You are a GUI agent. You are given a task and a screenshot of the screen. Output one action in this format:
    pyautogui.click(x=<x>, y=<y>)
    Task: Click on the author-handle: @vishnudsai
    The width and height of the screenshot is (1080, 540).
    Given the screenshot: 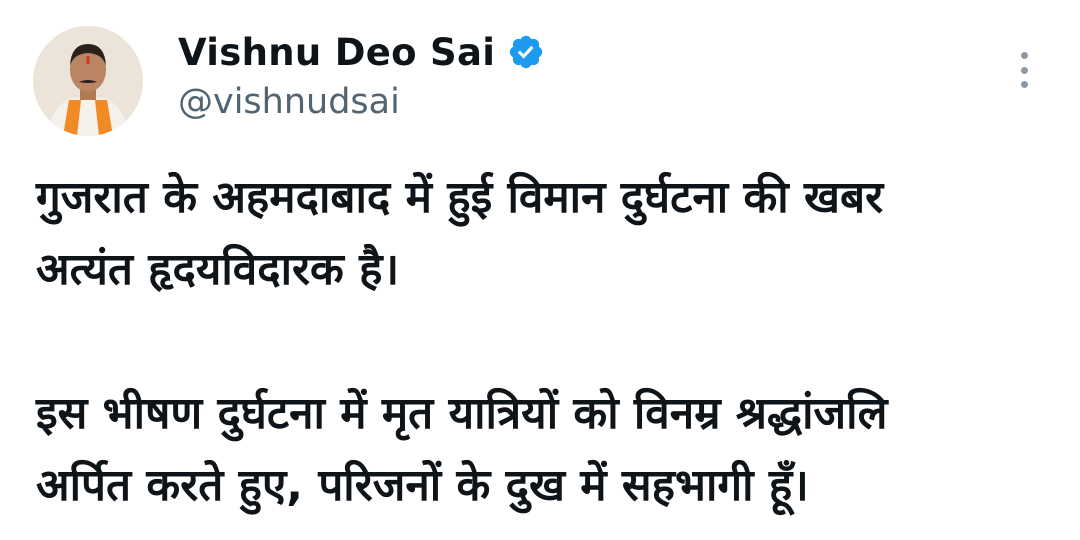 What is the action you would take?
    pyautogui.click(x=289, y=102)
    